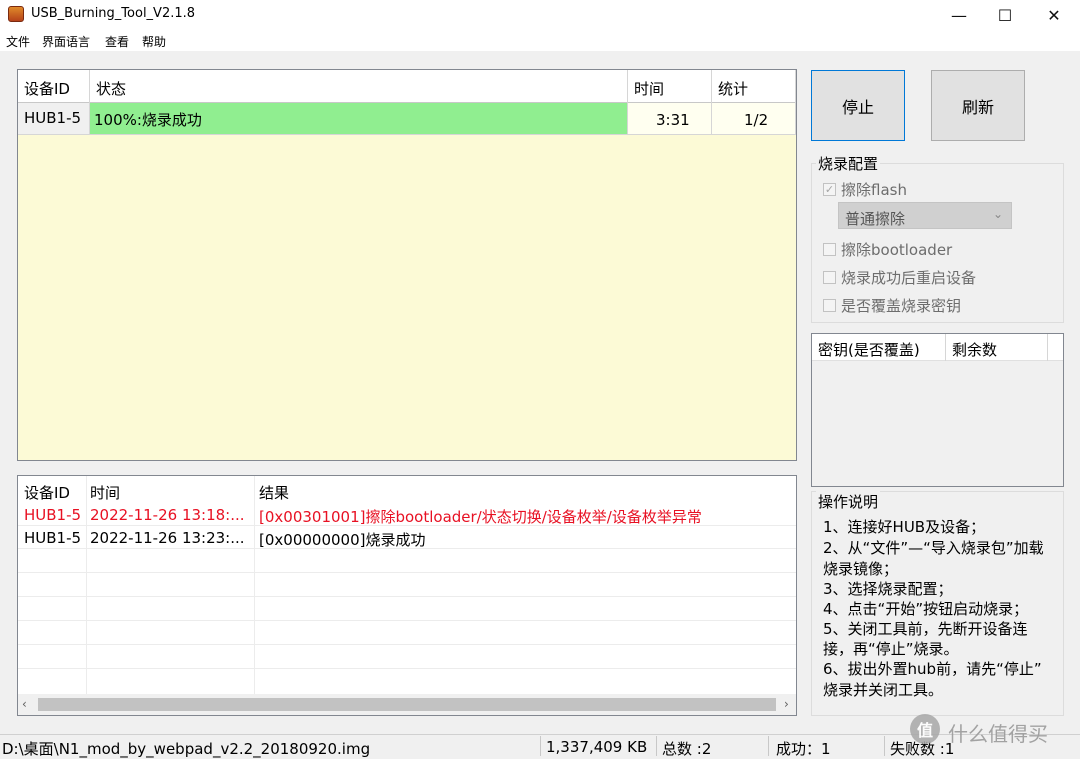  What do you see at coordinates (959, 15) in the screenshot?
I see `minimize-icon: —` at bounding box center [959, 15].